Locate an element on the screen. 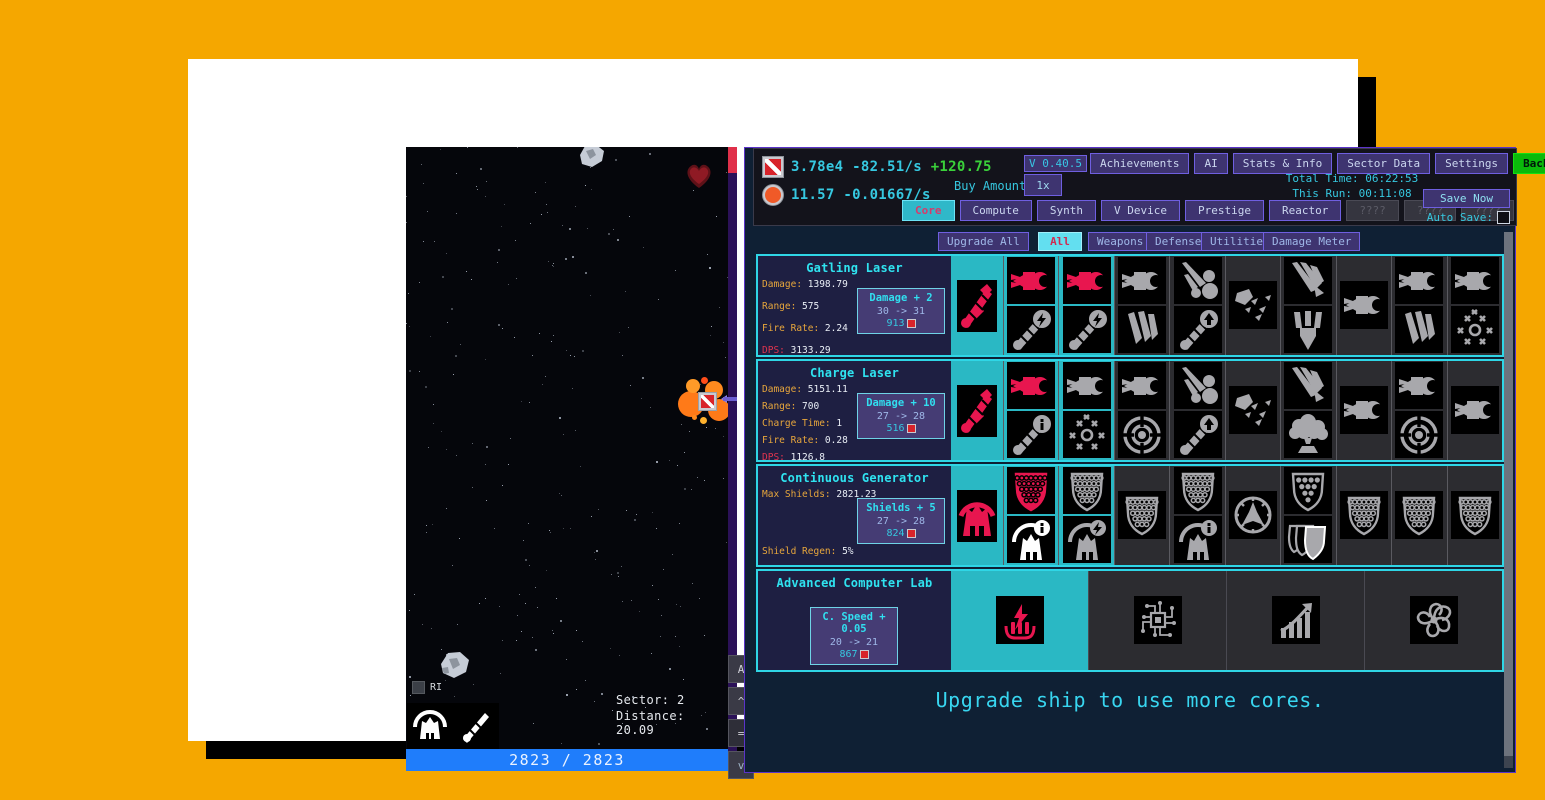 The width and height of the screenshot is (1545, 800). vortex-icon is located at coordinates (1433, 619).